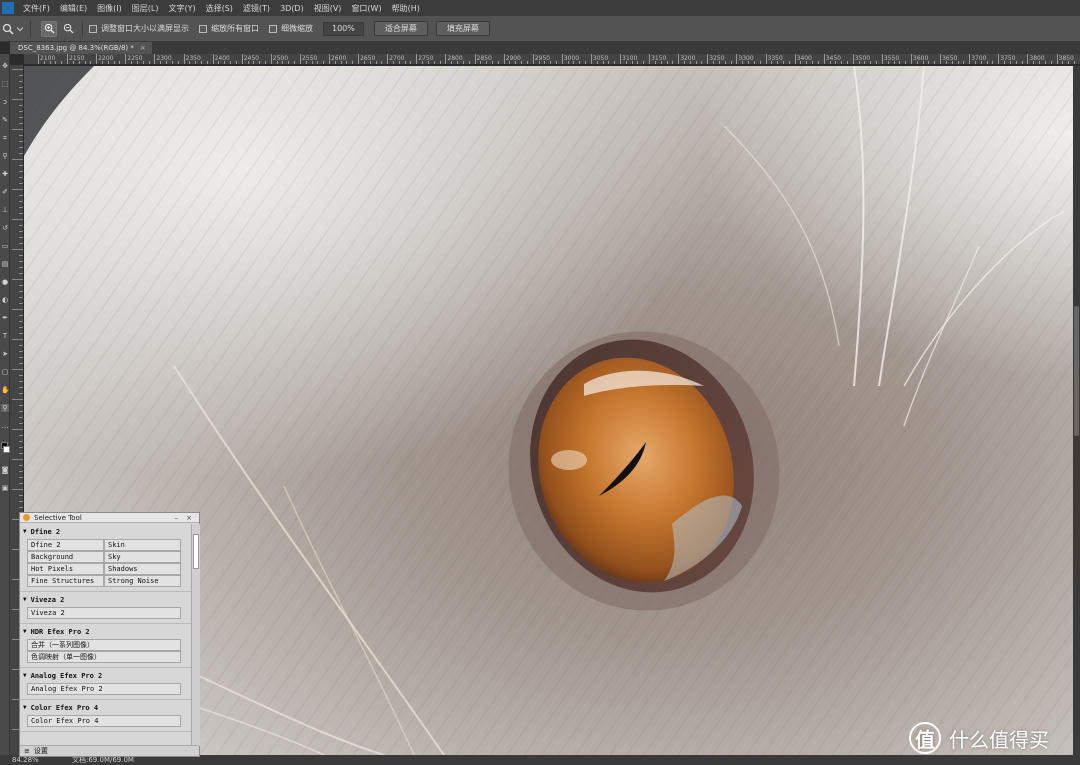 This screenshot has width=1080, height=765. I want to click on color-efex-button: Color Efex Pro 4, so click(104, 721).